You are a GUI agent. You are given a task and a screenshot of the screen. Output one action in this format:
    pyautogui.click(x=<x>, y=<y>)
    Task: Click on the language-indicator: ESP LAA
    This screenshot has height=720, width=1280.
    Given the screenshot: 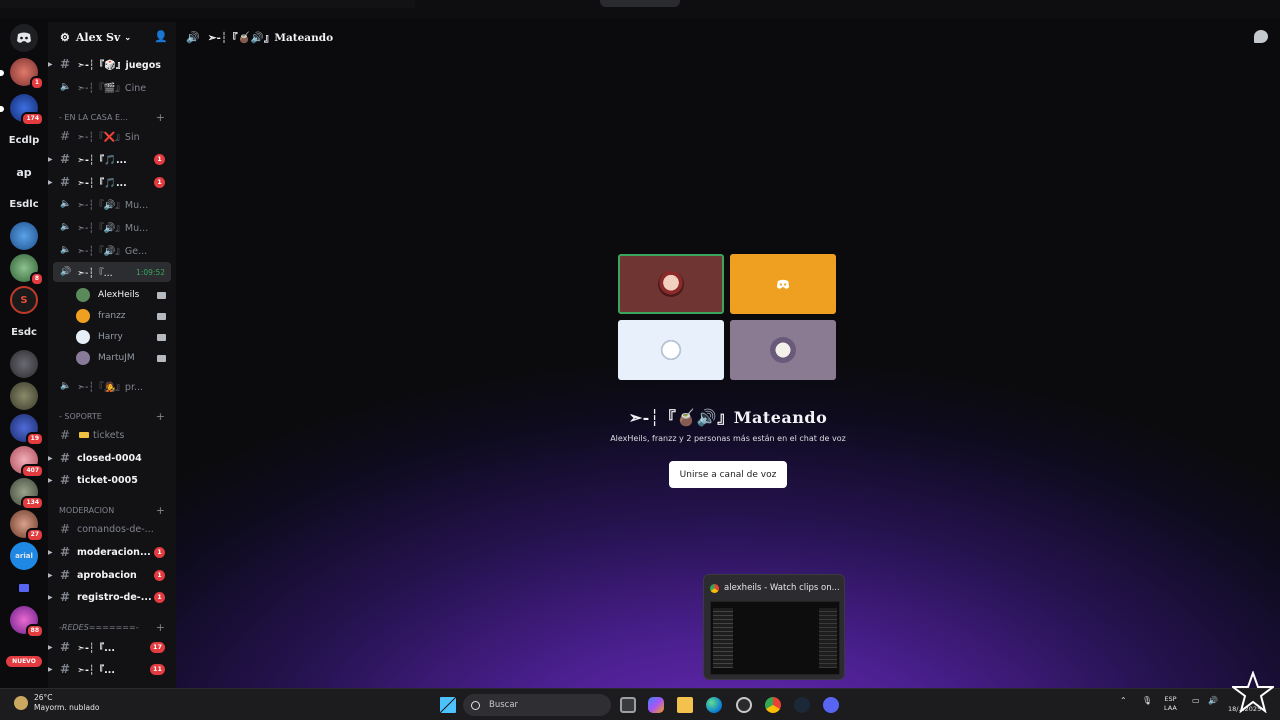 What is the action you would take?
    pyautogui.click(x=1170, y=704)
    